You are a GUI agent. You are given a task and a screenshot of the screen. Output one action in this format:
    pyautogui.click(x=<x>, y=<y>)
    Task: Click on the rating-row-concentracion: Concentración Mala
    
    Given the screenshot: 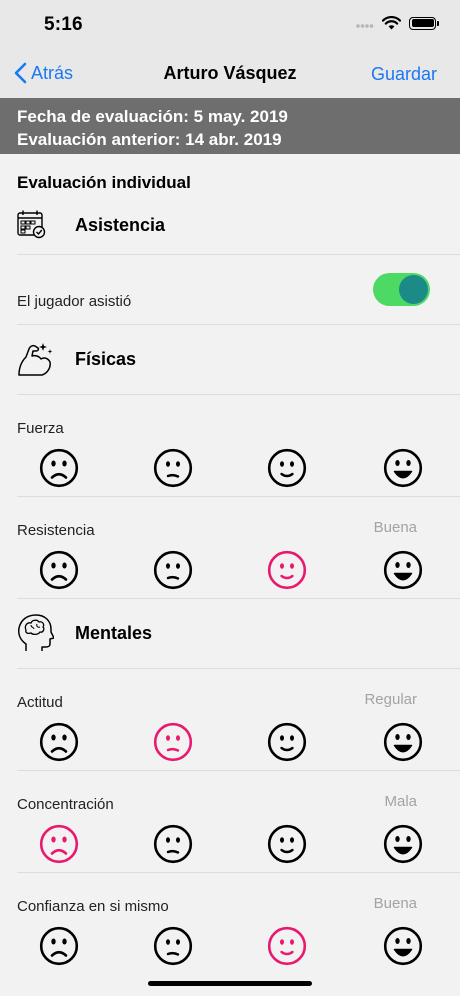 What is the action you would take?
    pyautogui.click(x=230, y=822)
    